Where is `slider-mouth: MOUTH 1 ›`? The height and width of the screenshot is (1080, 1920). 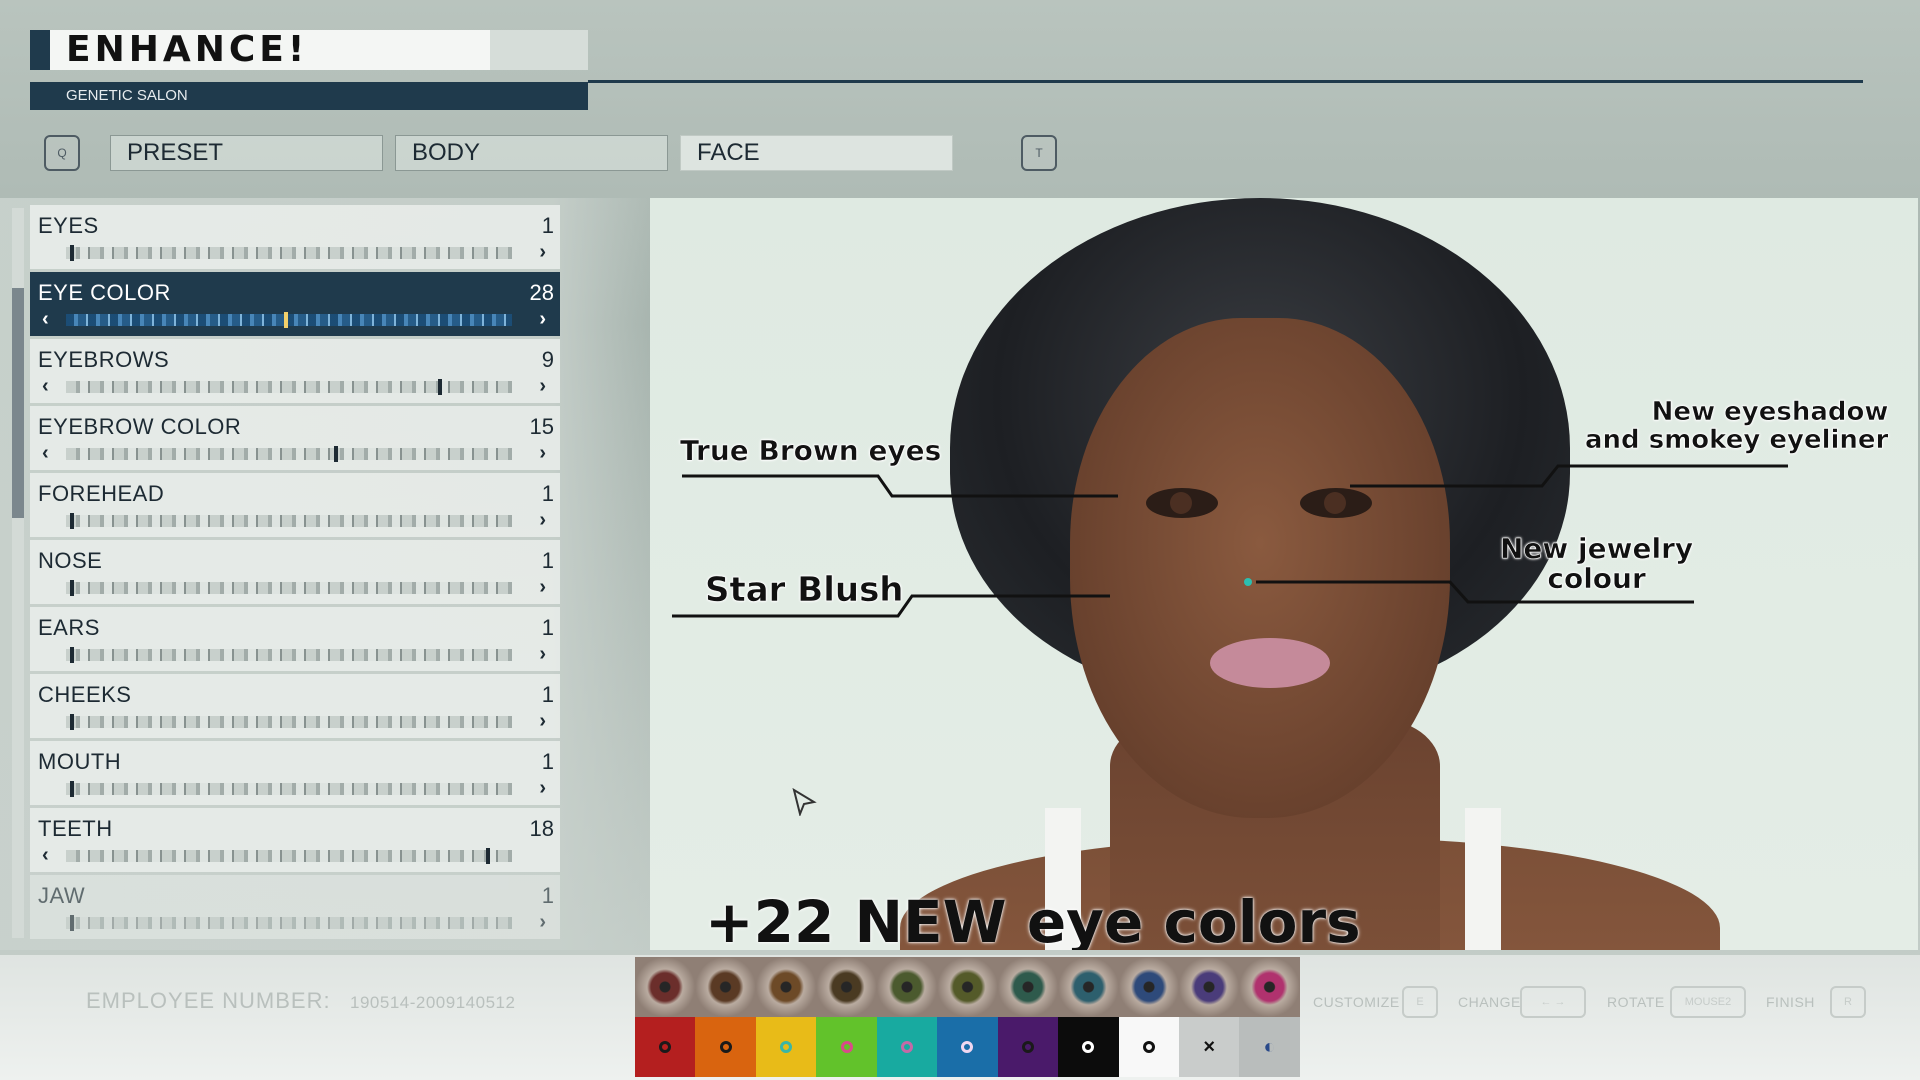 slider-mouth: MOUTH 1 › is located at coordinates (295, 773).